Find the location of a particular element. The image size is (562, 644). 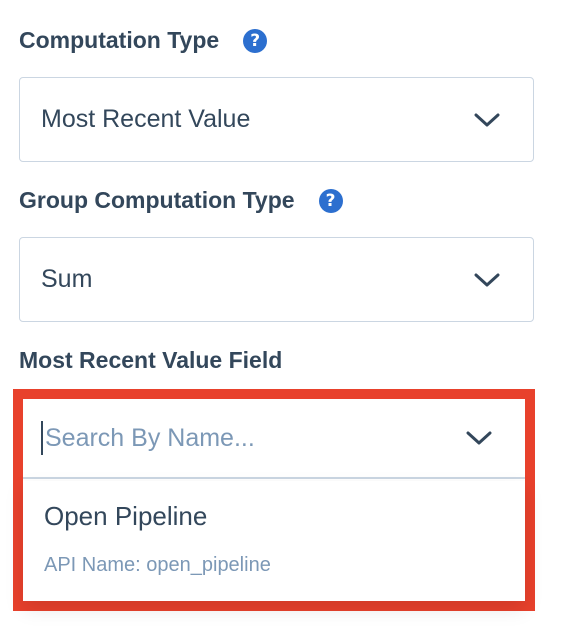

group-computation-type-label-text: Group Computation Type is located at coordinates (157, 200).